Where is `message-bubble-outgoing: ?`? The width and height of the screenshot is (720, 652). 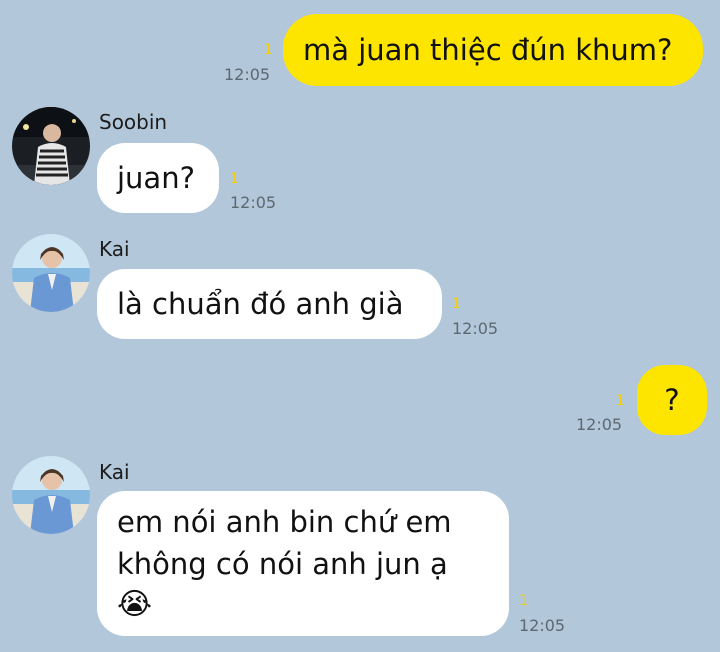 message-bubble-outgoing: ? is located at coordinates (672, 400).